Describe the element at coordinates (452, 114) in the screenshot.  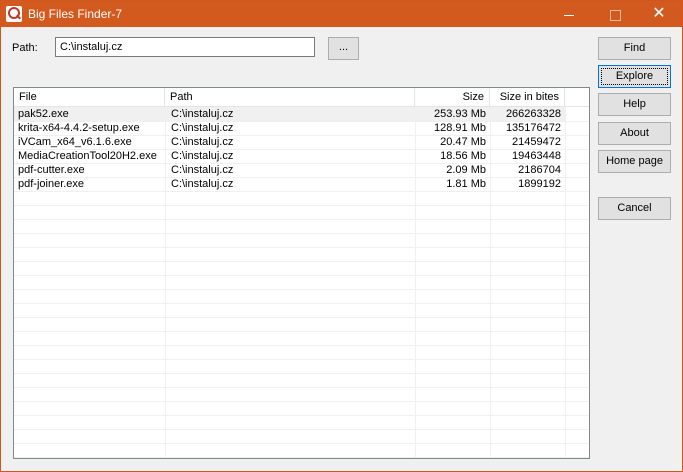
I see `cell-size: 253.93 Mb` at that location.